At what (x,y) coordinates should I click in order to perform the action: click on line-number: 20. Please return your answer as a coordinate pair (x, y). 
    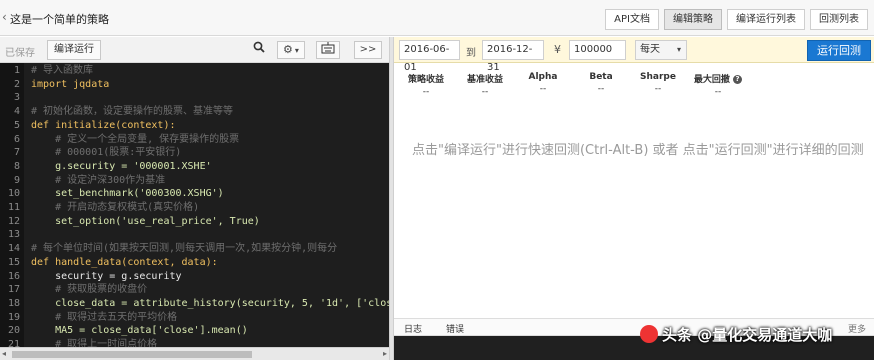
    Looking at the image, I should click on (13, 331).